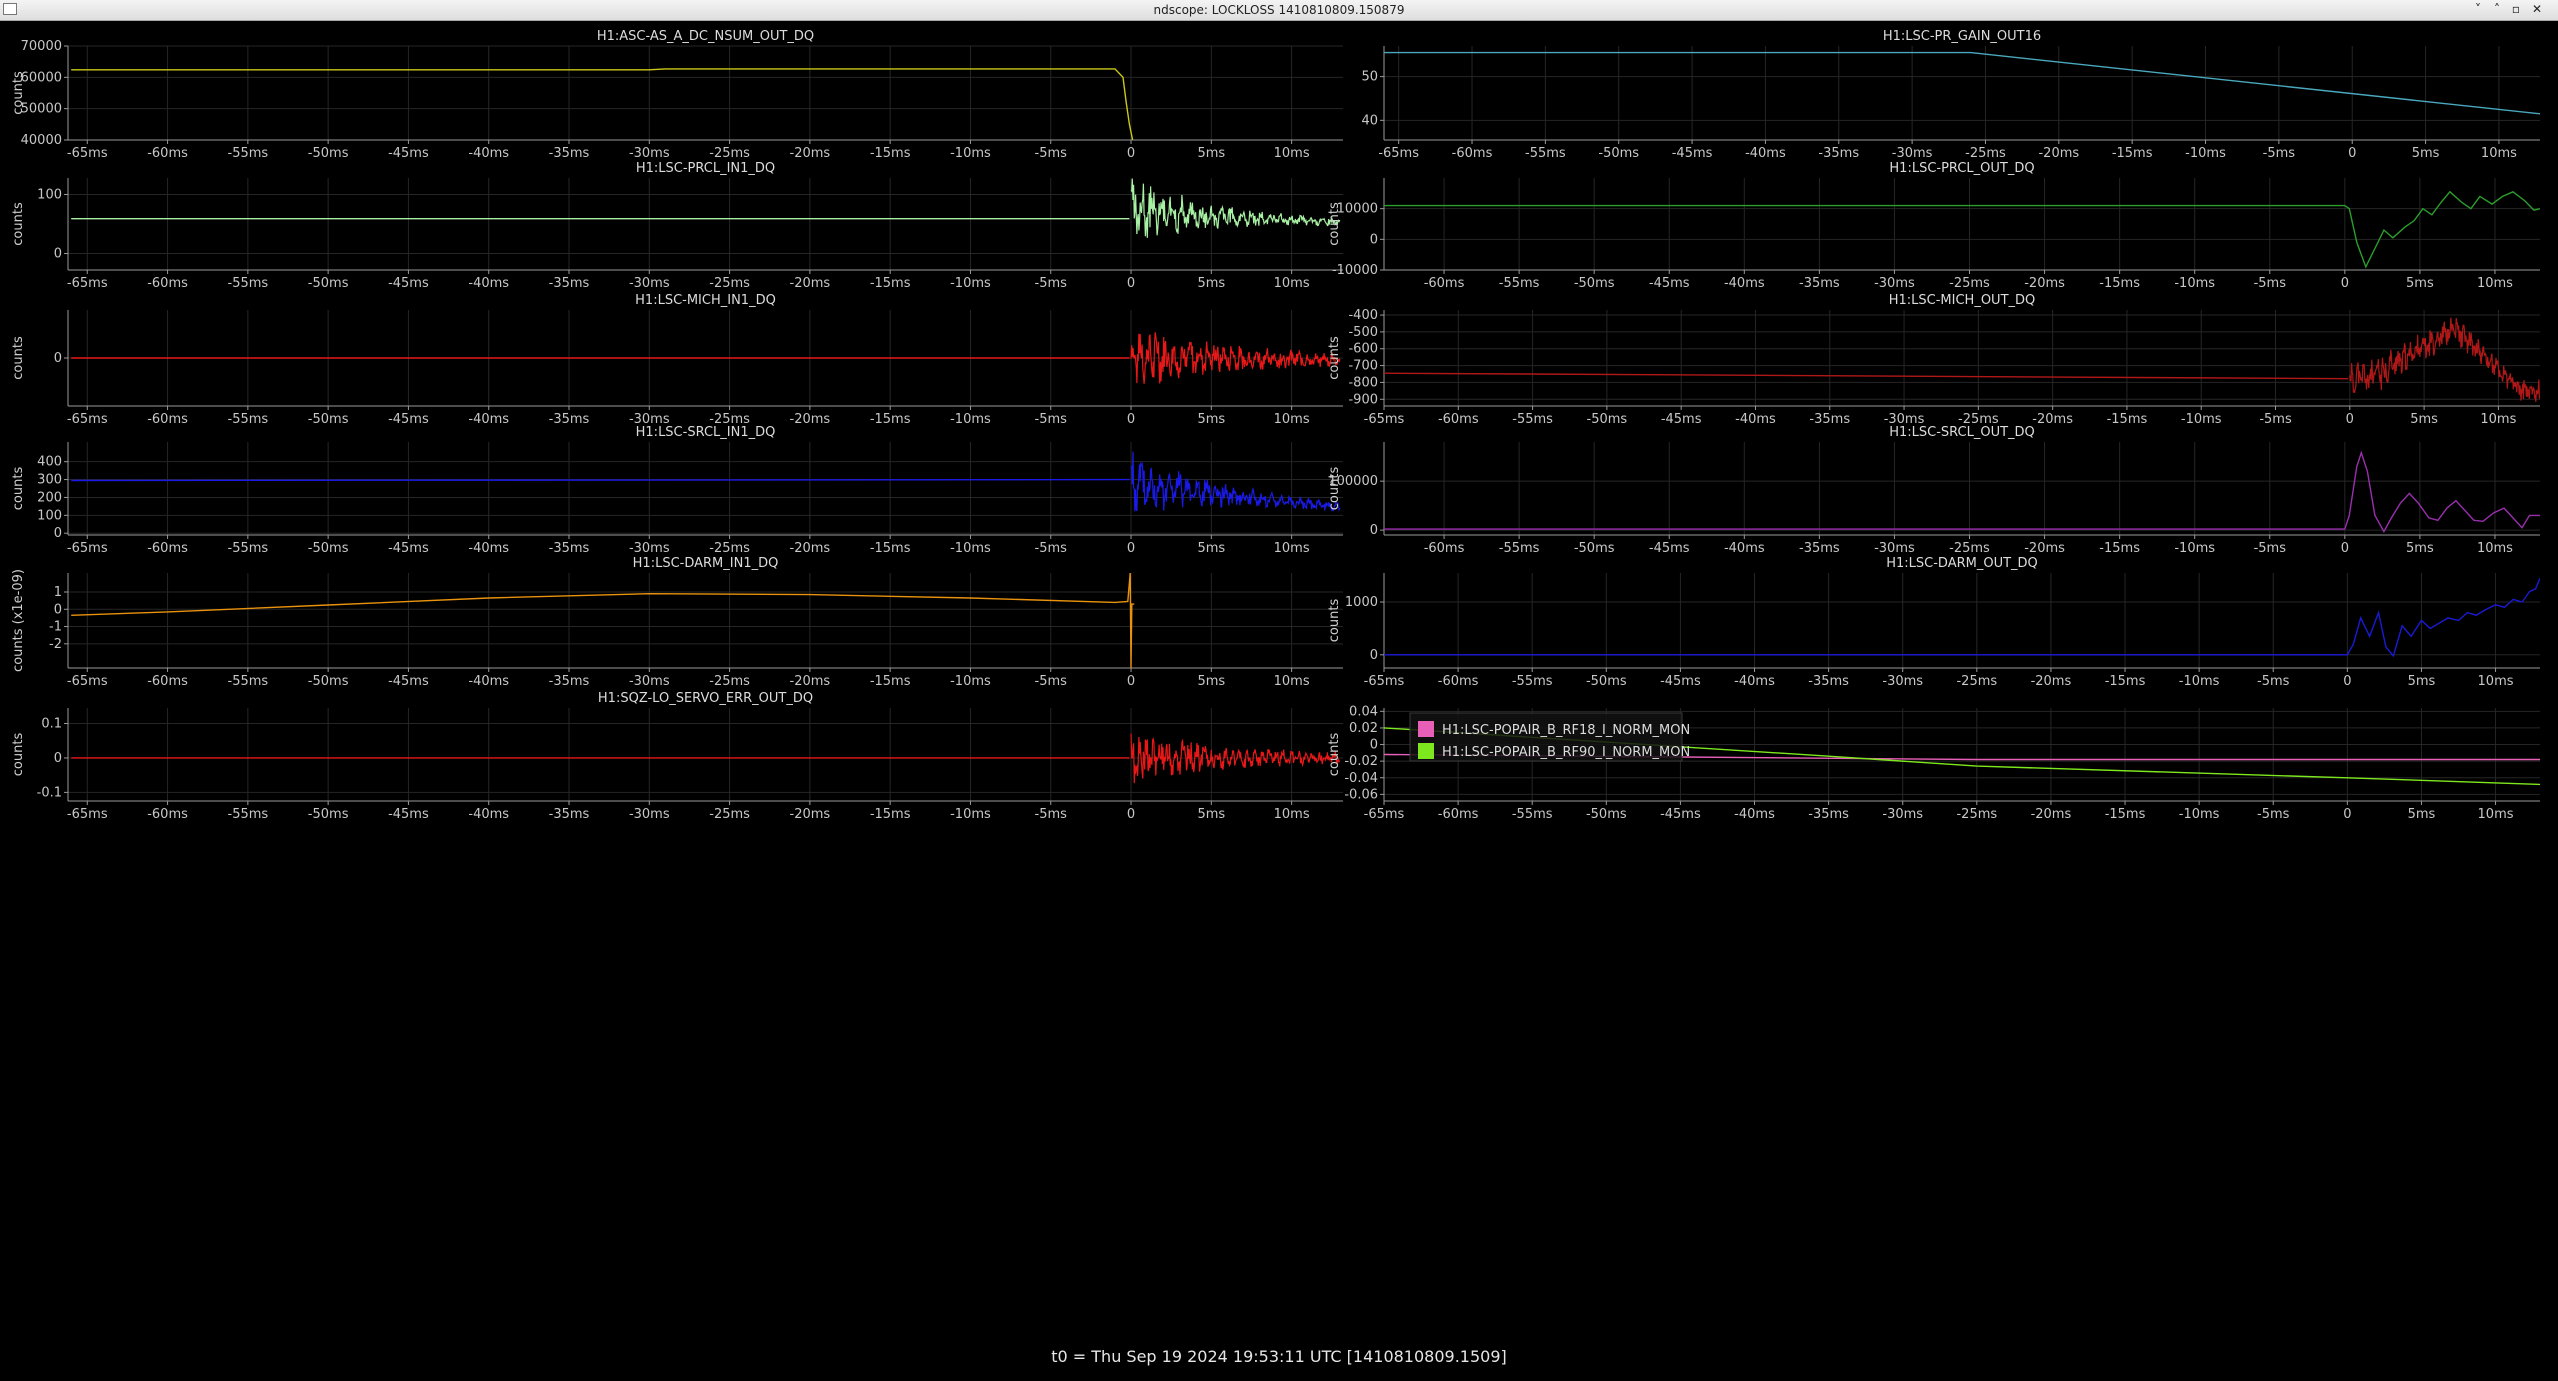 The height and width of the screenshot is (1381, 2558). What do you see at coordinates (55, 644) in the screenshot?
I see `y-tick-label: -2` at bounding box center [55, 644].